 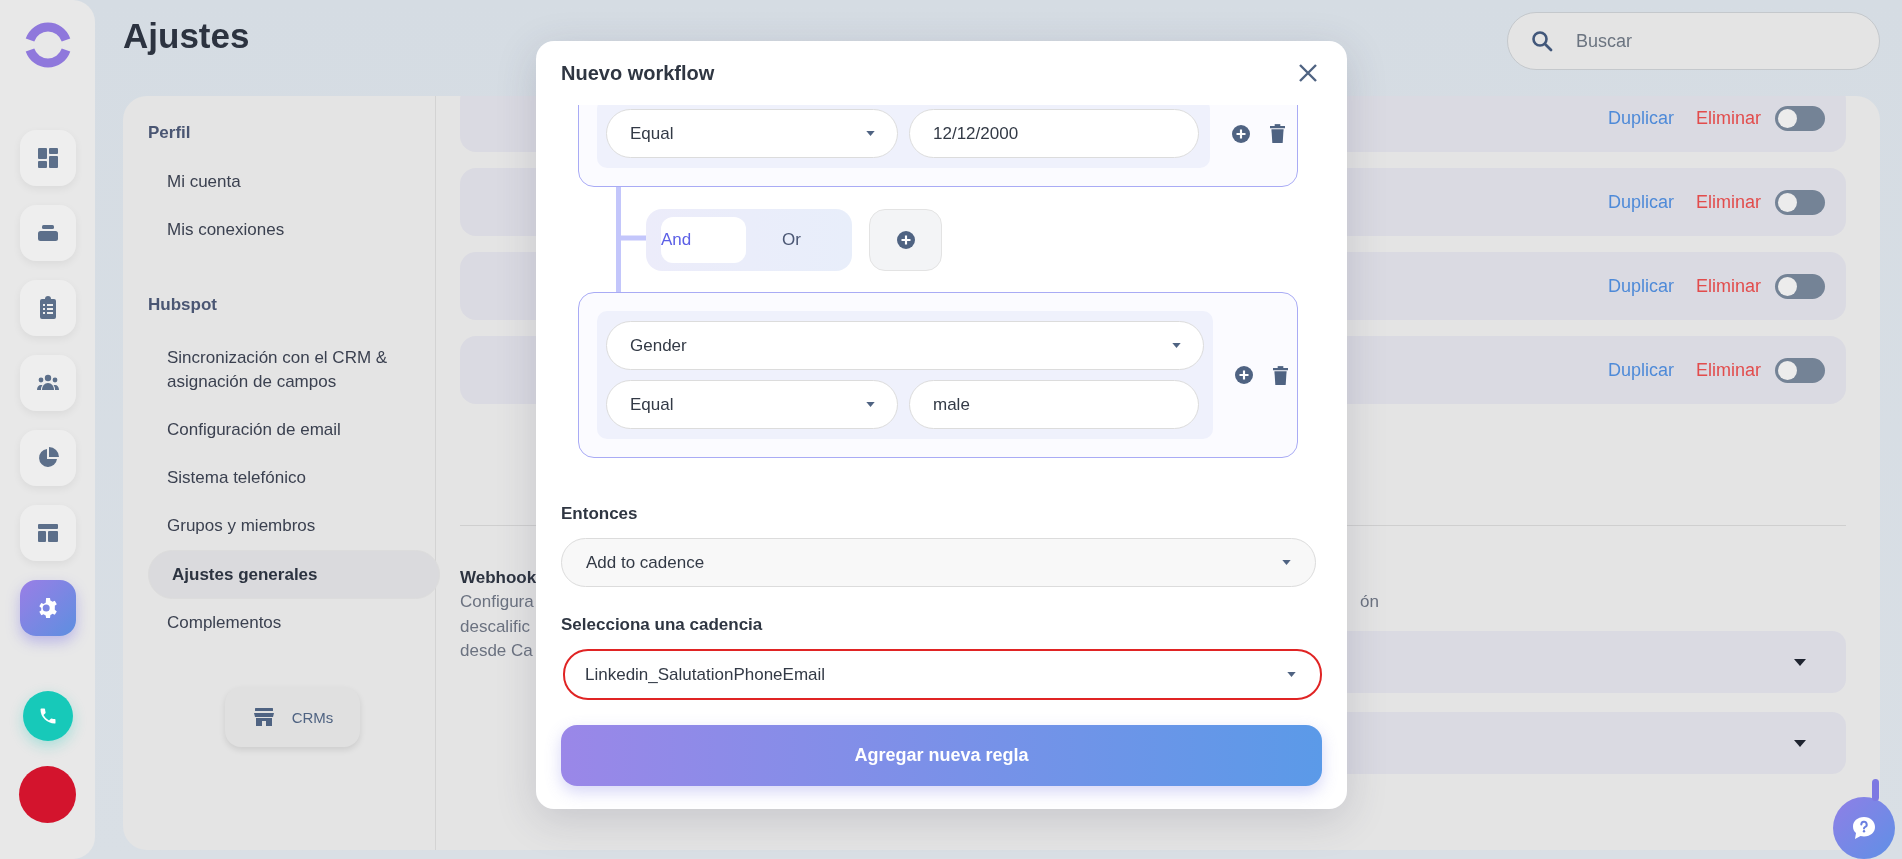 What do you see at coordinates (291, 430) in the screenshot?
I see `settings-nav-item: Configuración de email` at bounding box center [291, 430].